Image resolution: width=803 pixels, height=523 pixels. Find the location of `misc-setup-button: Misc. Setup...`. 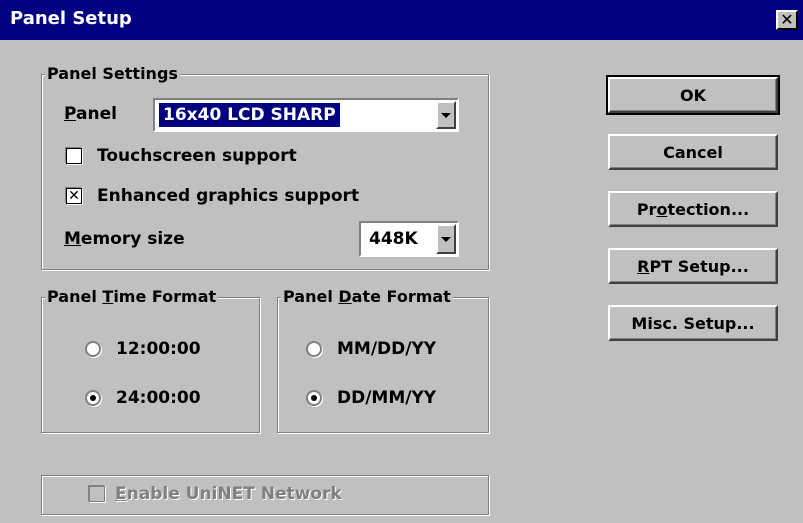

misc-setup-button: Misc. Setup... is located at coordinates (693, 323).